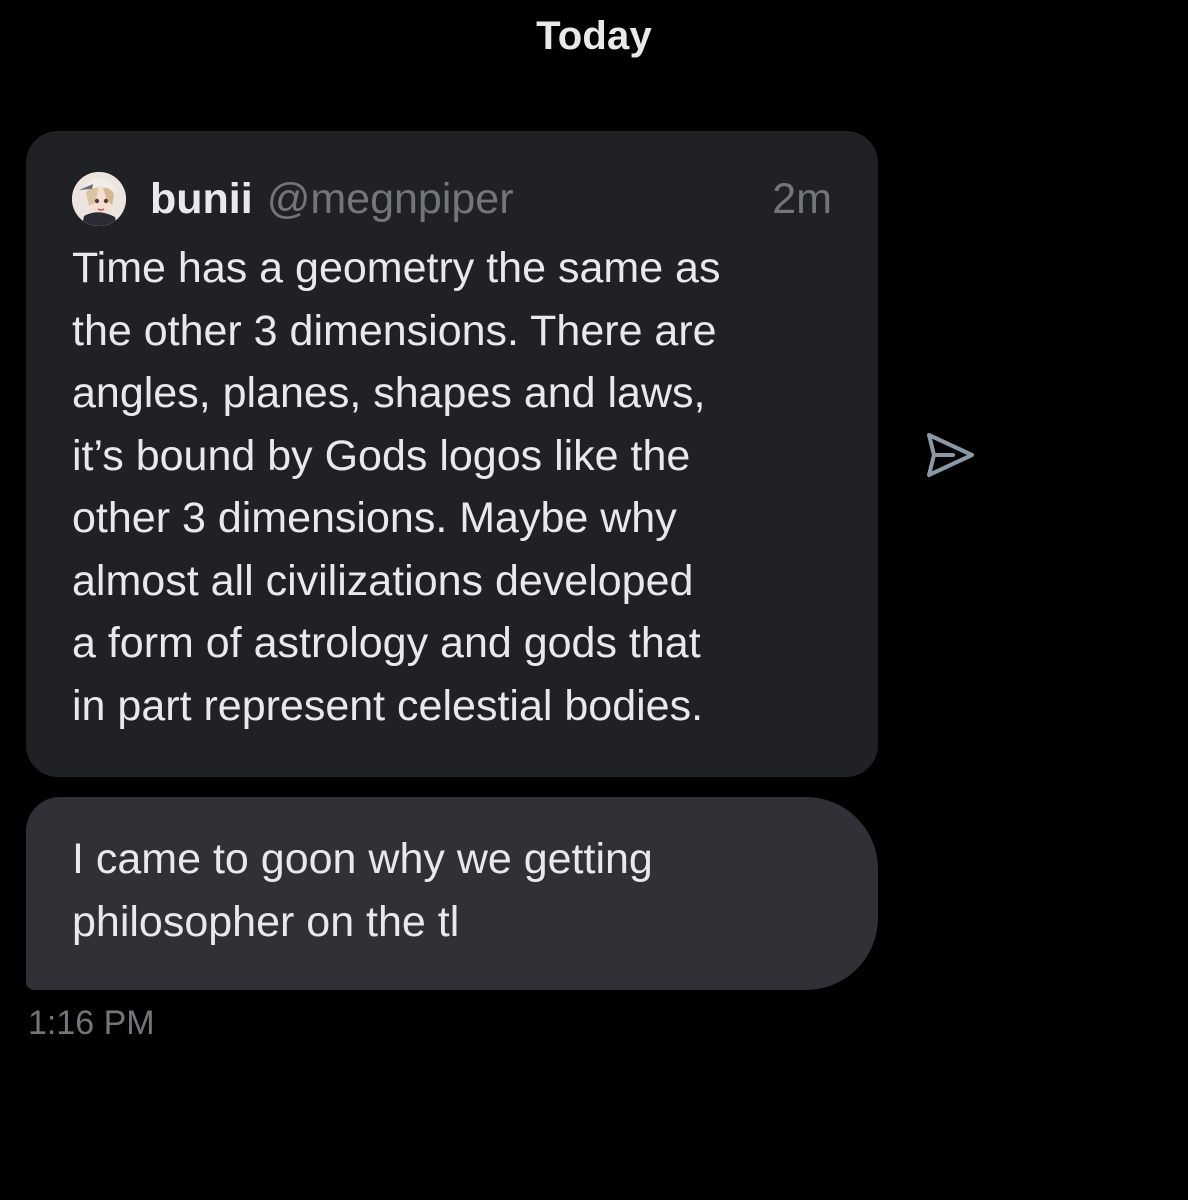 The height and width of the screenshot is (1200, 1188). What do you see at coordinates (201, 199) in the screenshot?
I see `tweet-author-name: bunii` at bounding box center [201, 199].